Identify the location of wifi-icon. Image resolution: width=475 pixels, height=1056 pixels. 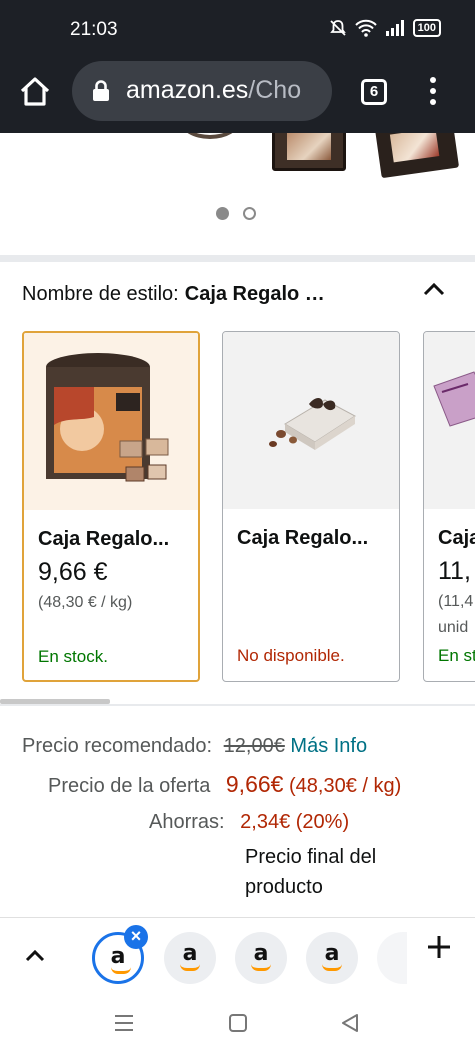
(365, 28).